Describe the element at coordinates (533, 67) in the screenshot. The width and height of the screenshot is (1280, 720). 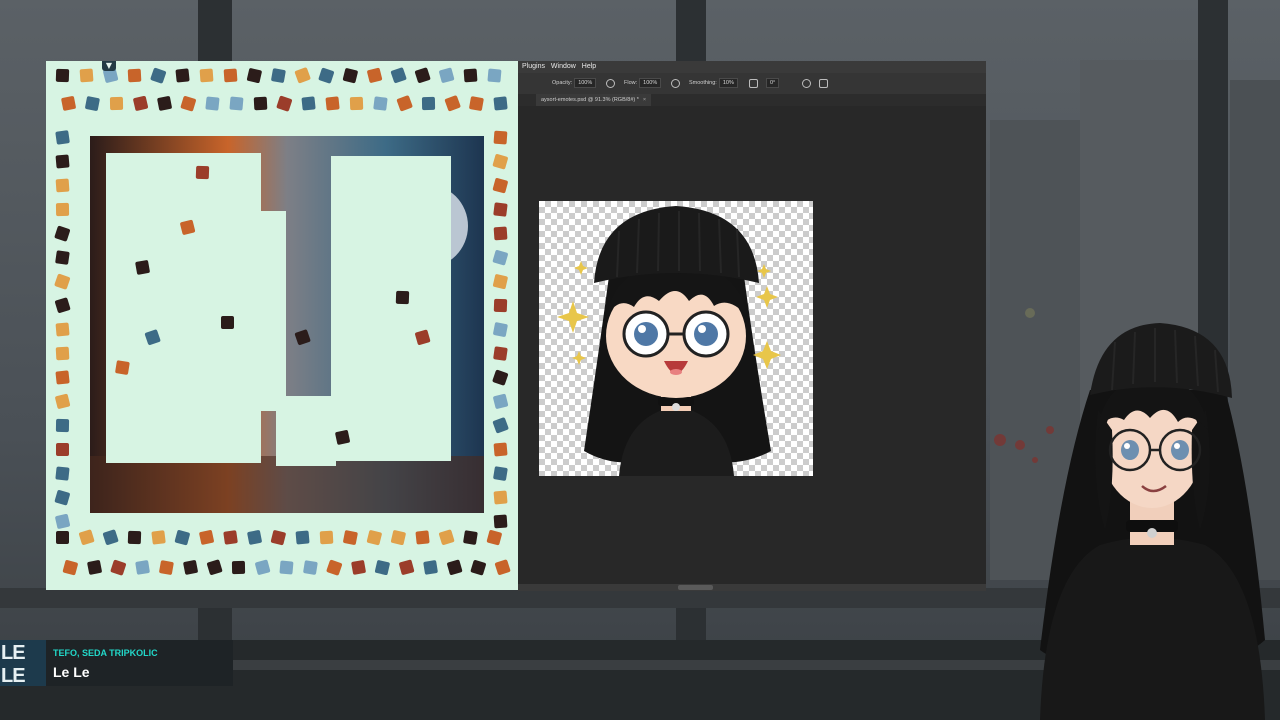
I see `menu-plugins: Plugins` at that location.